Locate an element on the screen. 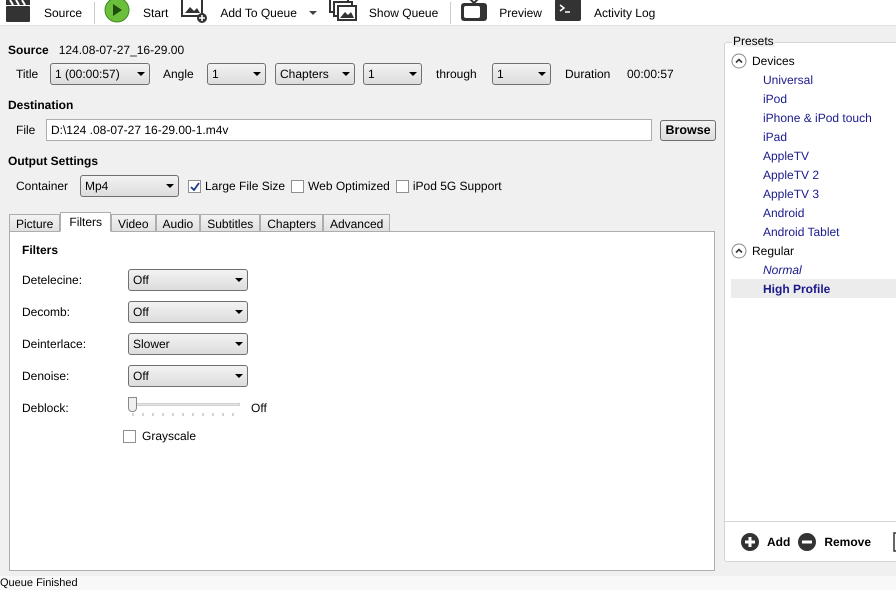 This screenshot has width=896, height=590. label: Container is located at coordinates (43, 186).